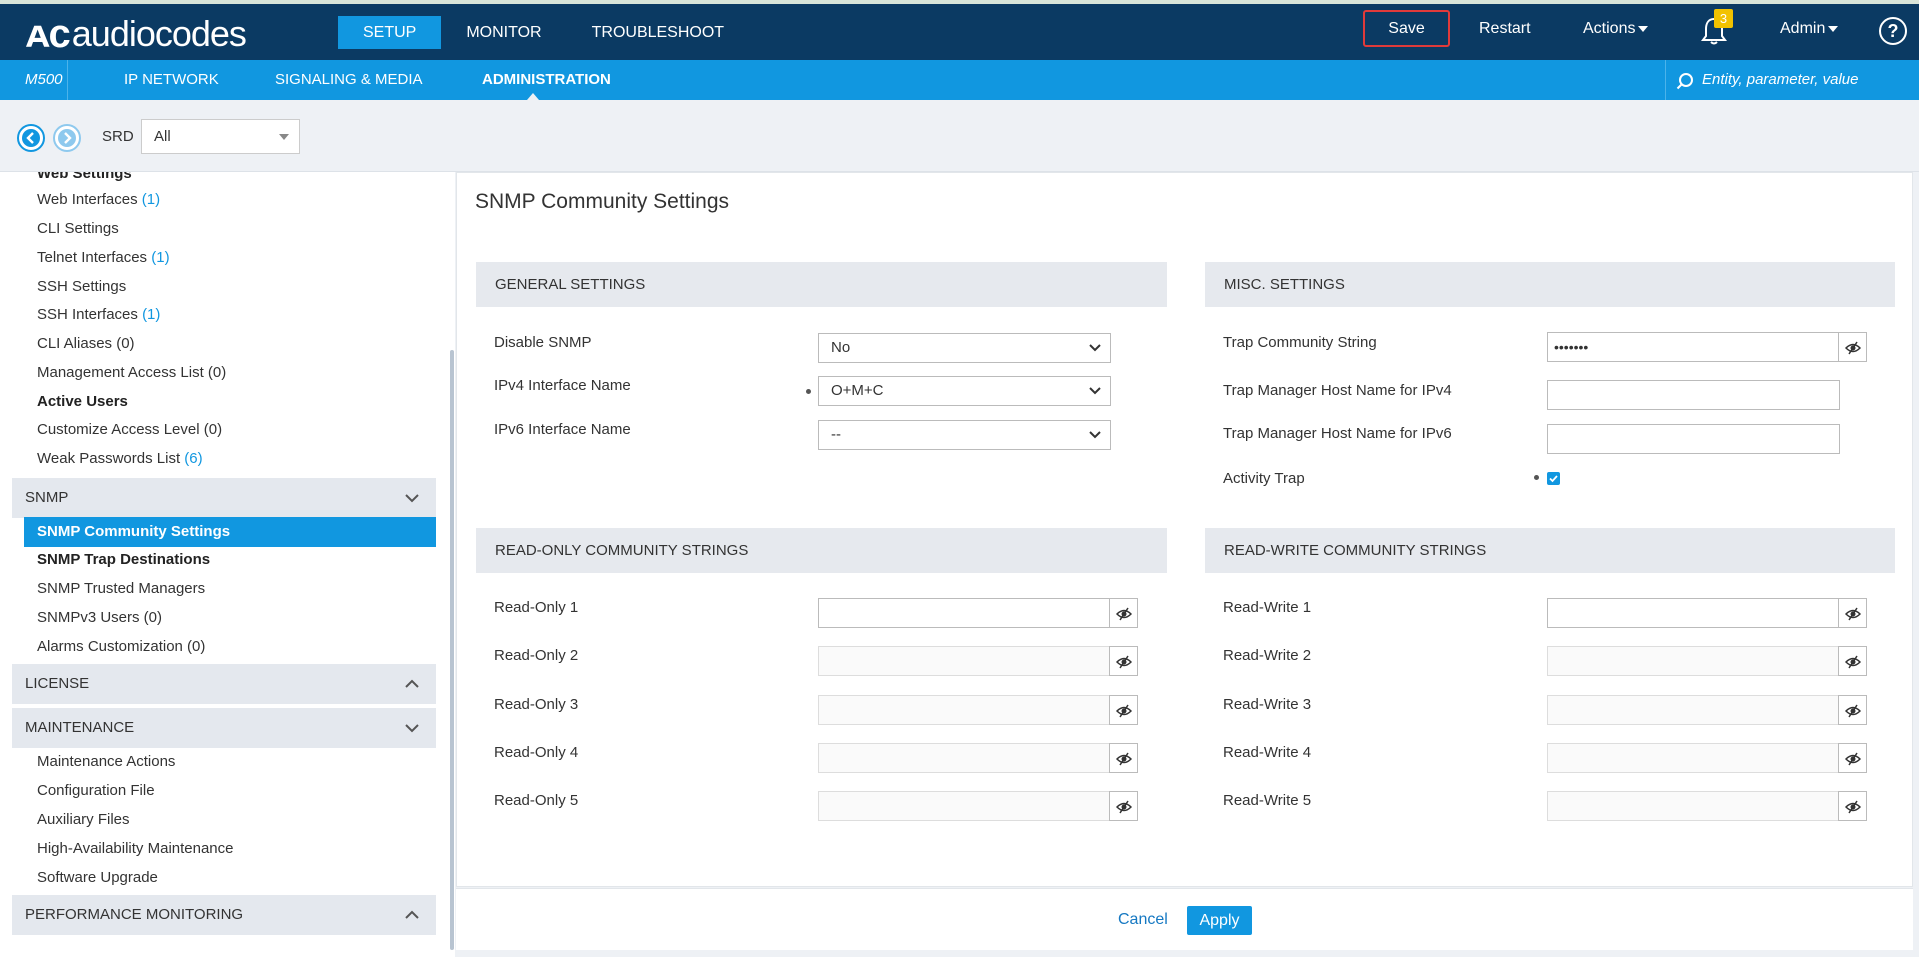  Describe the element at coordinates (98, 314) in the screenshot. I see `sidebar-item-ssh-interfaces: SSH Interfaces (1)` at that location.